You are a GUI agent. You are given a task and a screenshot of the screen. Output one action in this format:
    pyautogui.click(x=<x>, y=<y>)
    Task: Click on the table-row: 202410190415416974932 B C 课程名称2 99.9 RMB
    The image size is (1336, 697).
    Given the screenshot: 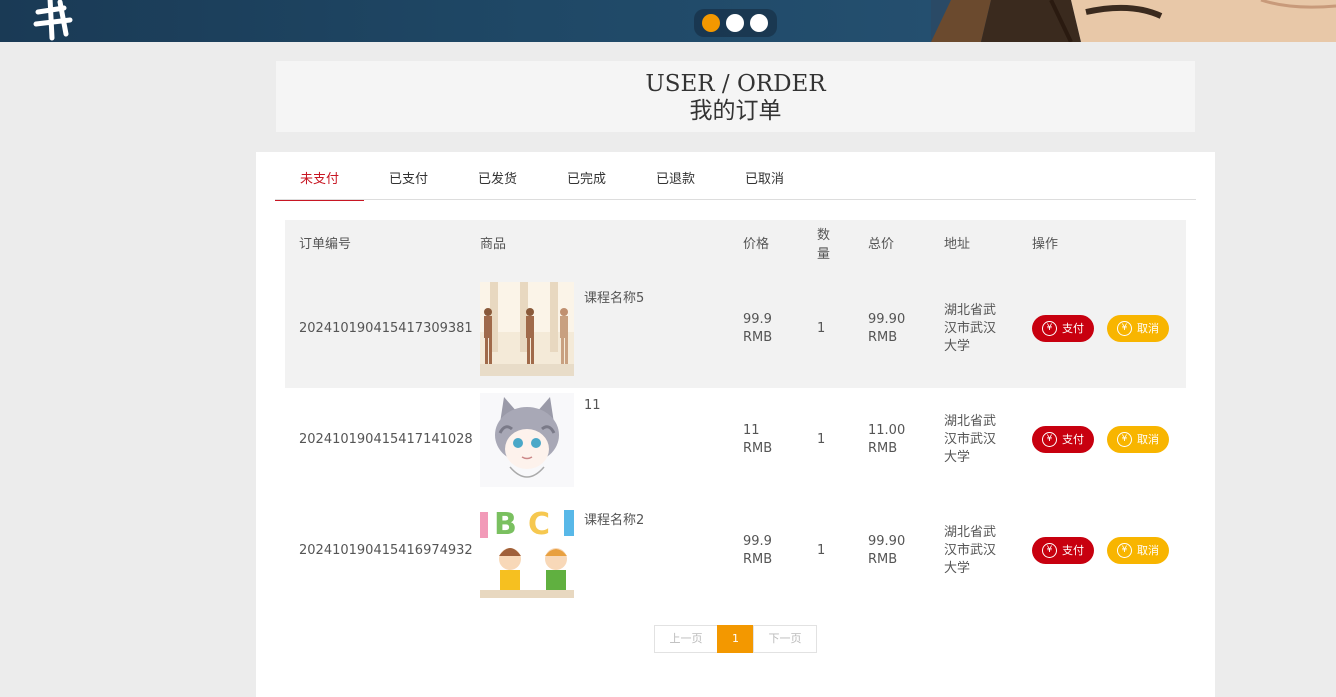 What is the action you would take?
    pyautogui.click(x=735, y=554)
    